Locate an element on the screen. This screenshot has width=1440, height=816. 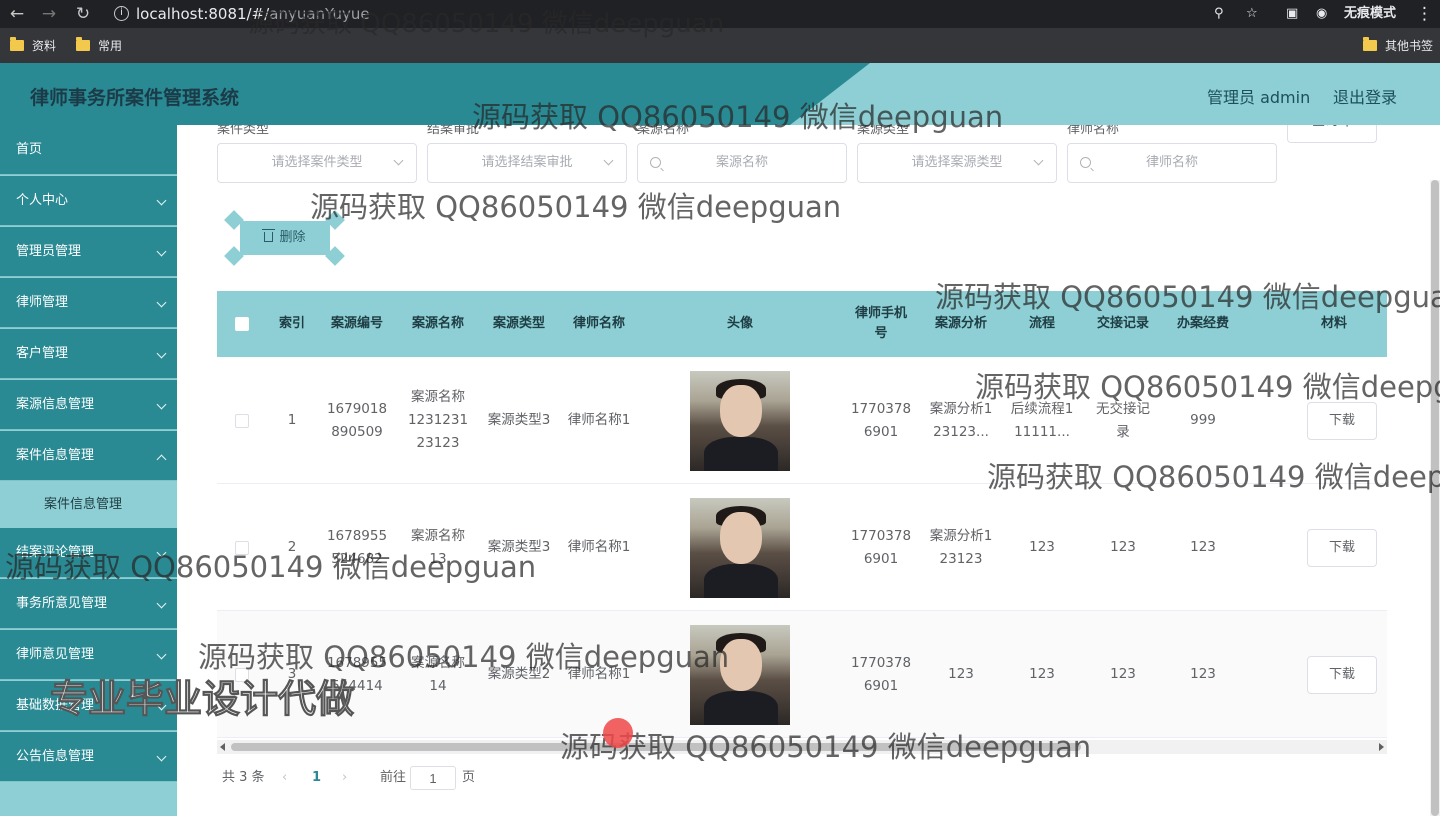
column-header: 案源名称 is located at coordinates (438, 324).